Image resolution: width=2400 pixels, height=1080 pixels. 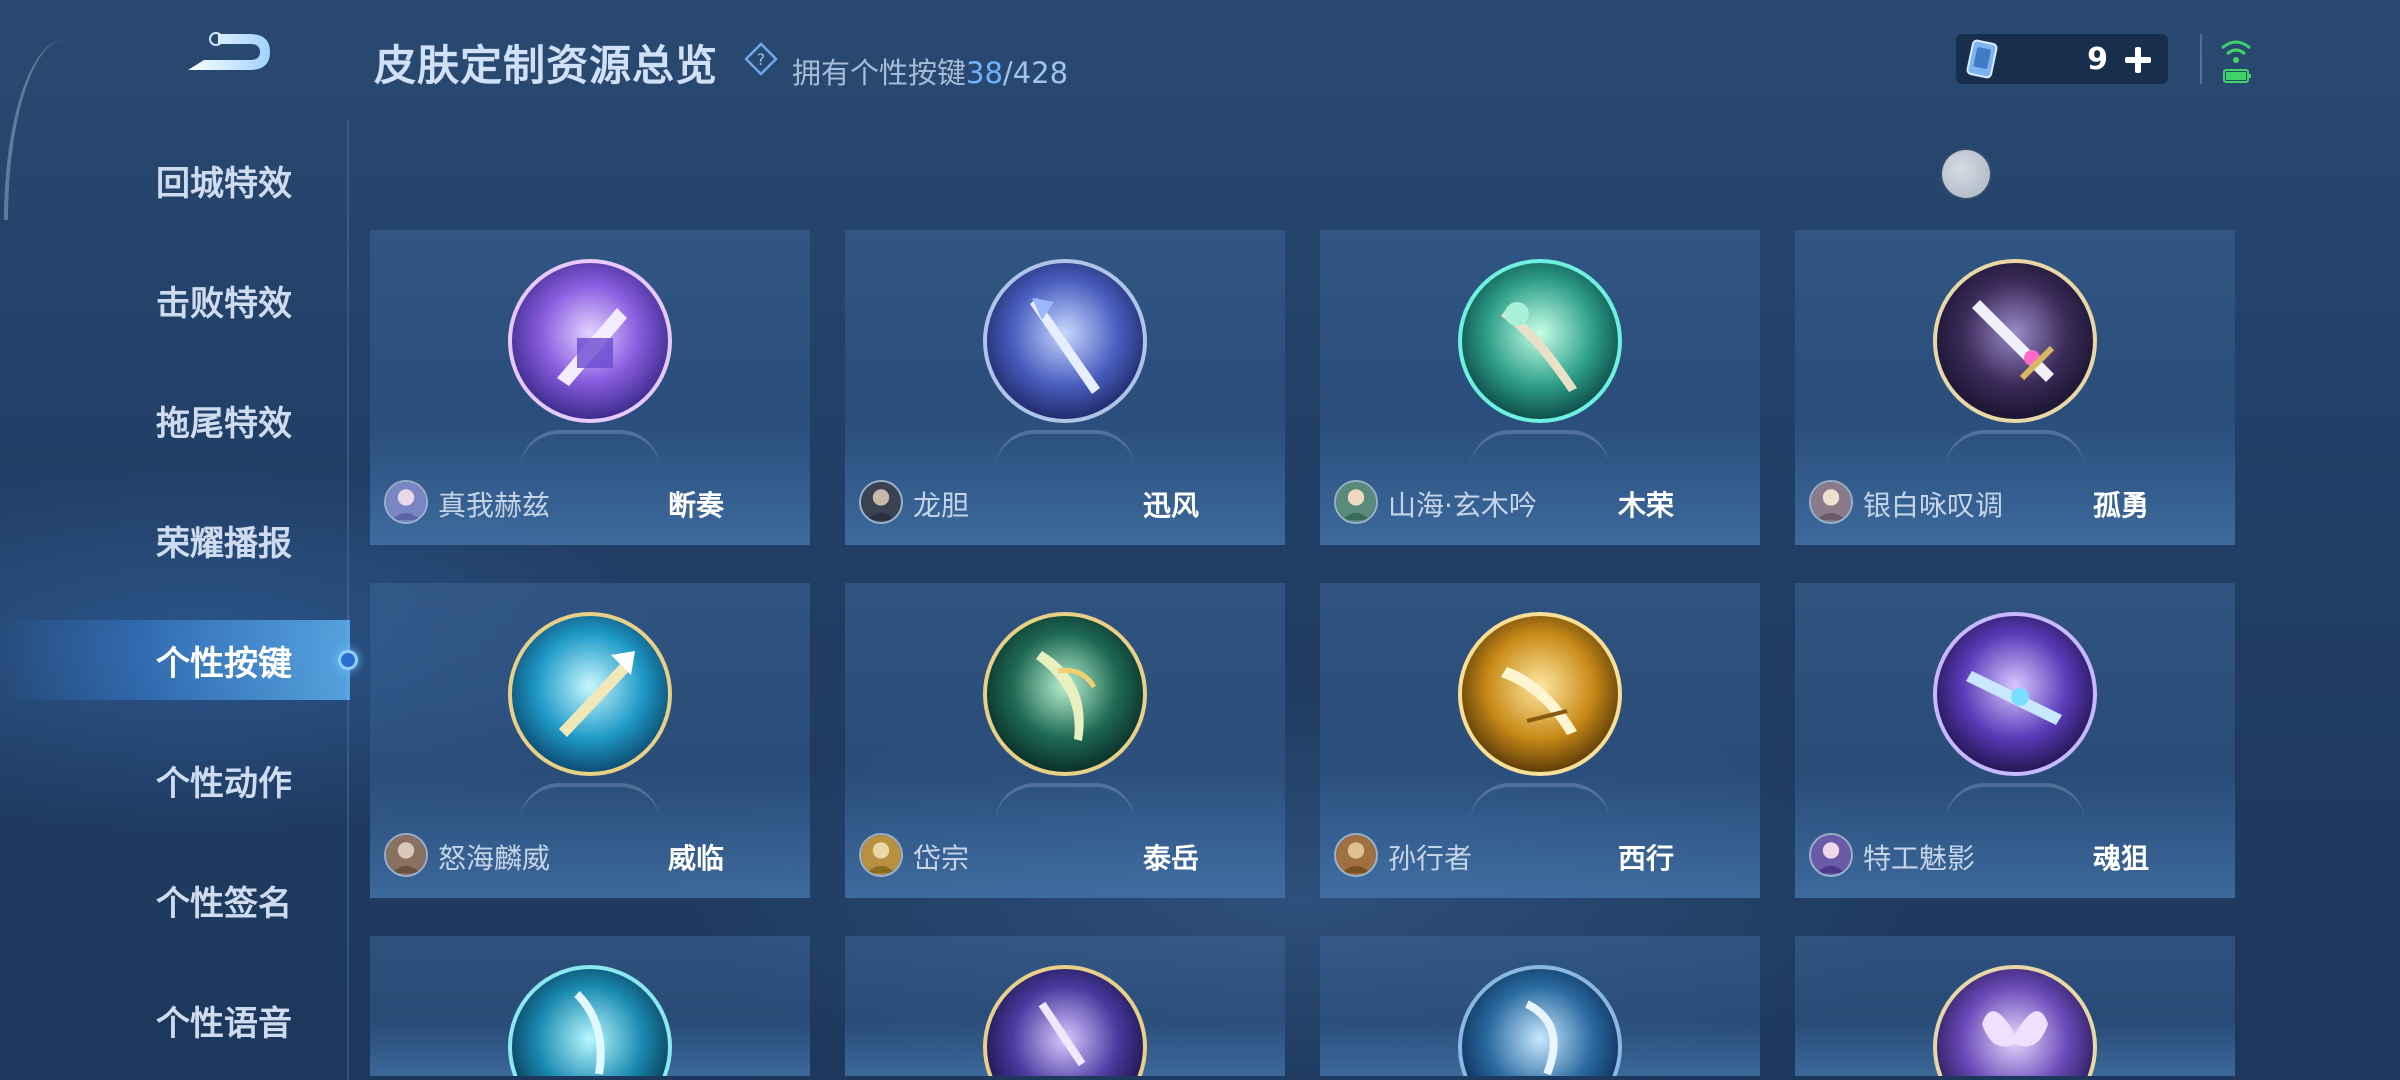 I want to click on butterfly-emblem-icon, so click(x=2015, y=1020).